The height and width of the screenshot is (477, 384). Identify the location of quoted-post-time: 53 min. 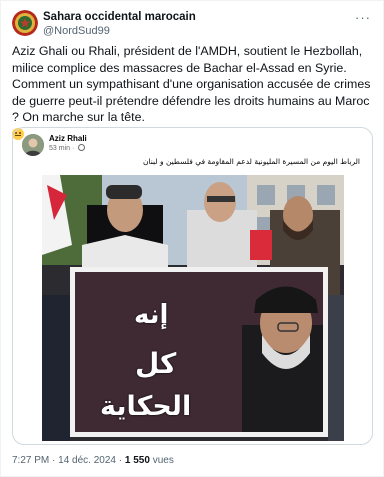
(60, 148).